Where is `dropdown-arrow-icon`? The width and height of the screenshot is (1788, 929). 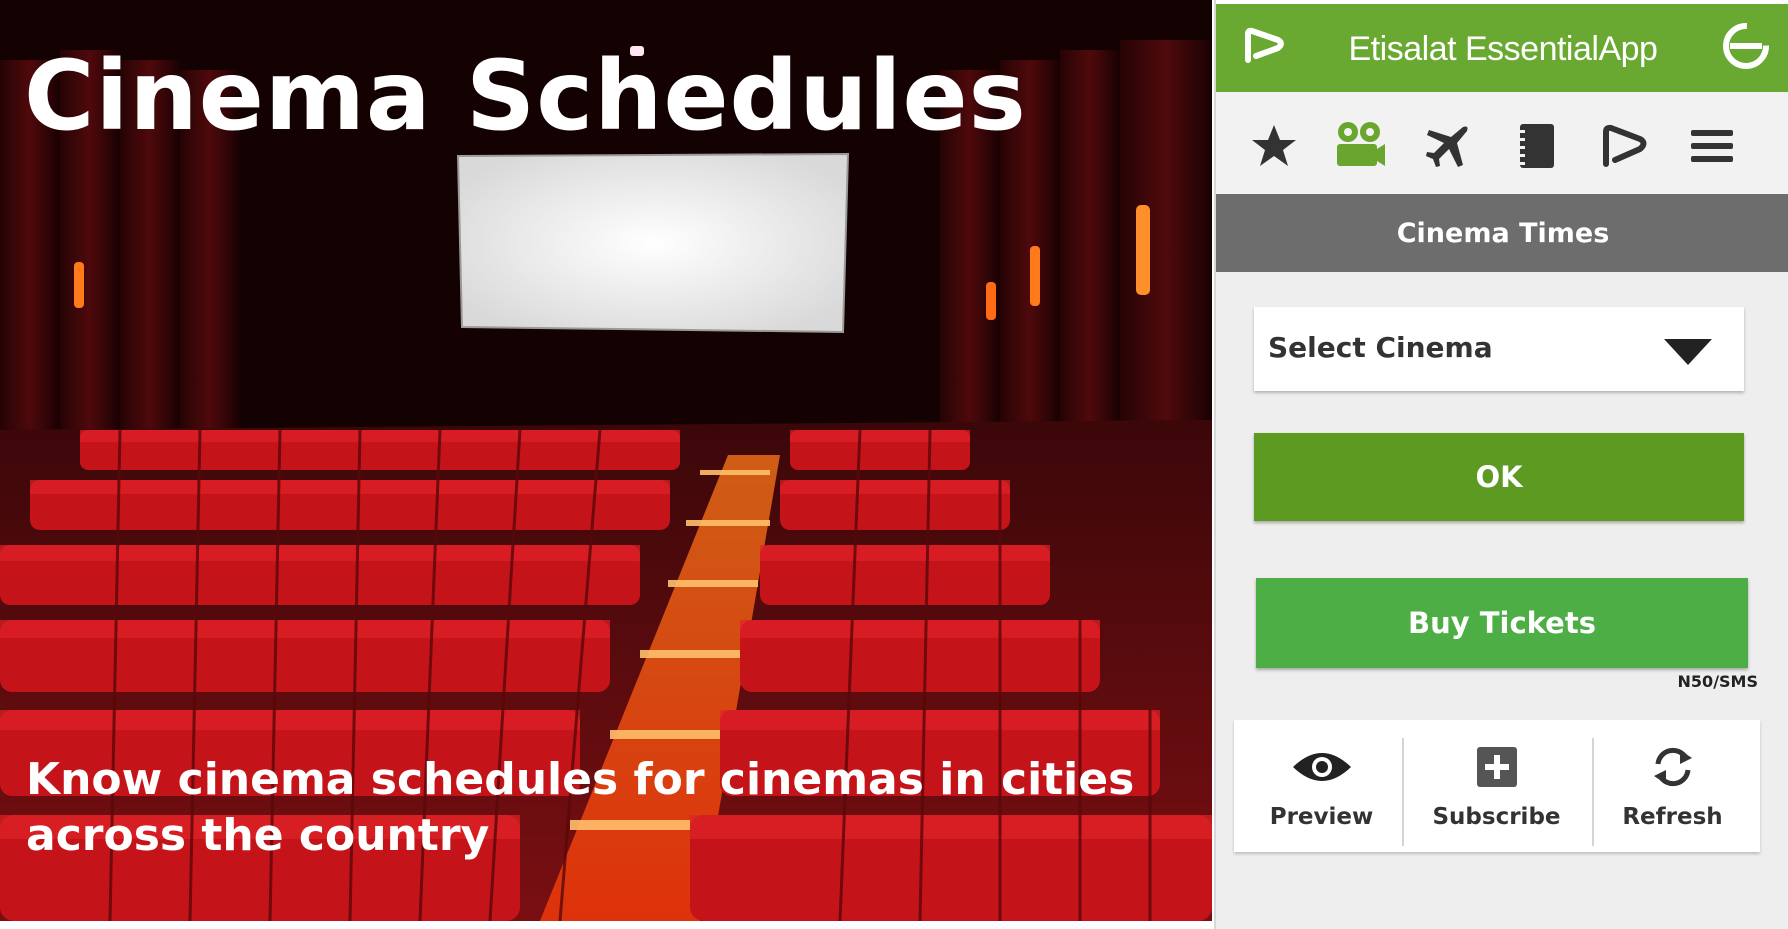 dropdown-arrow-icon is located at coordinates (1688, 352).